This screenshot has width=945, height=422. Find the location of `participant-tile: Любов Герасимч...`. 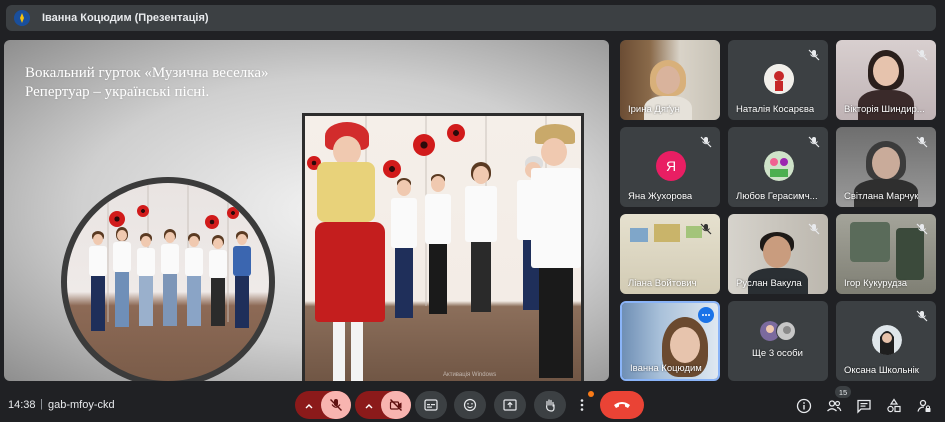

participant-tile: Любов Герасимч... is located at coordinates (778, 167).